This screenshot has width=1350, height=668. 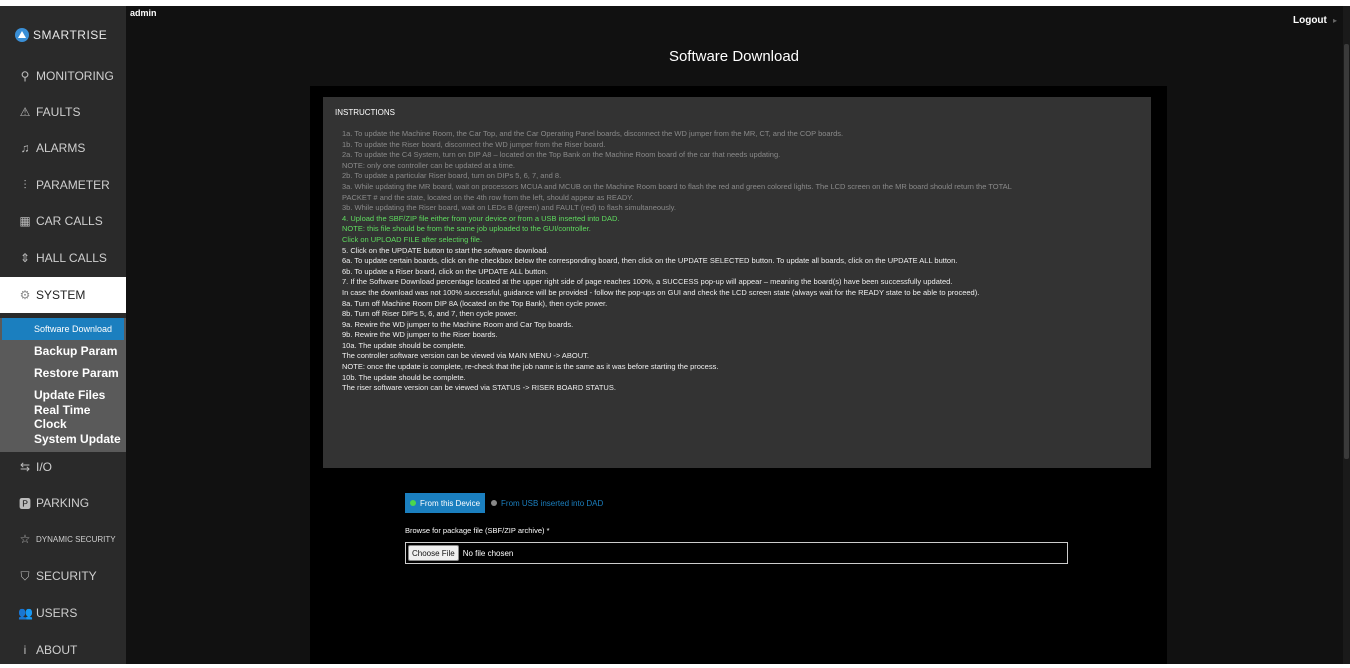 I want to click on submenu-item-system-update: System Update, so click(x=63, y=439).